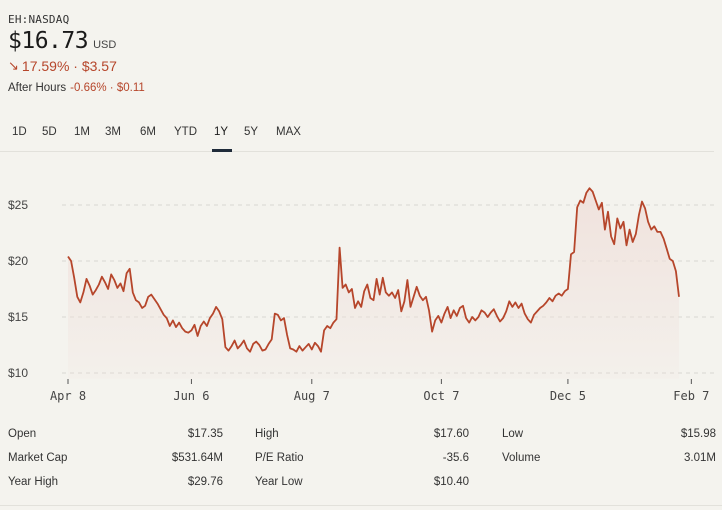 Image resolution: width=722 pixels, height=510 pixels. What do you see at coordinates (19, 137) in the screenshot?
I see `tab-1d: 1D` at bounding box center [19, 137].